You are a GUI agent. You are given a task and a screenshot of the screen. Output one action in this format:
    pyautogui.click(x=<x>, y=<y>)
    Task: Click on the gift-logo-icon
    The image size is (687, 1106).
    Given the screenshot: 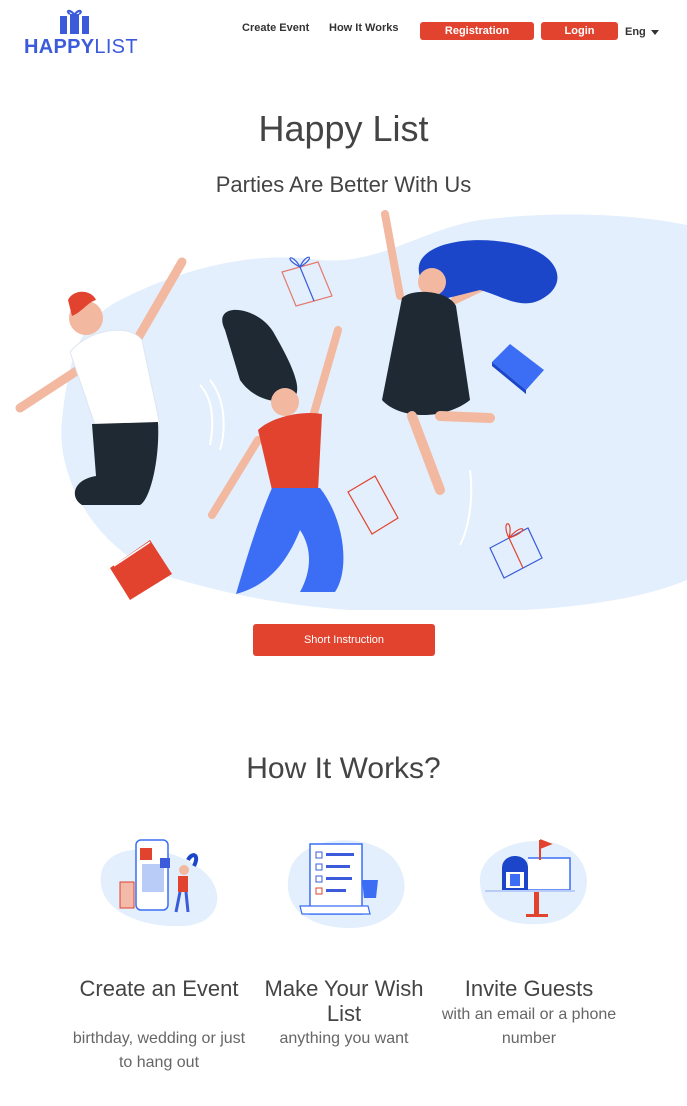 What is the action you would take?
    pyautogui.click(x=74, y=21)
    